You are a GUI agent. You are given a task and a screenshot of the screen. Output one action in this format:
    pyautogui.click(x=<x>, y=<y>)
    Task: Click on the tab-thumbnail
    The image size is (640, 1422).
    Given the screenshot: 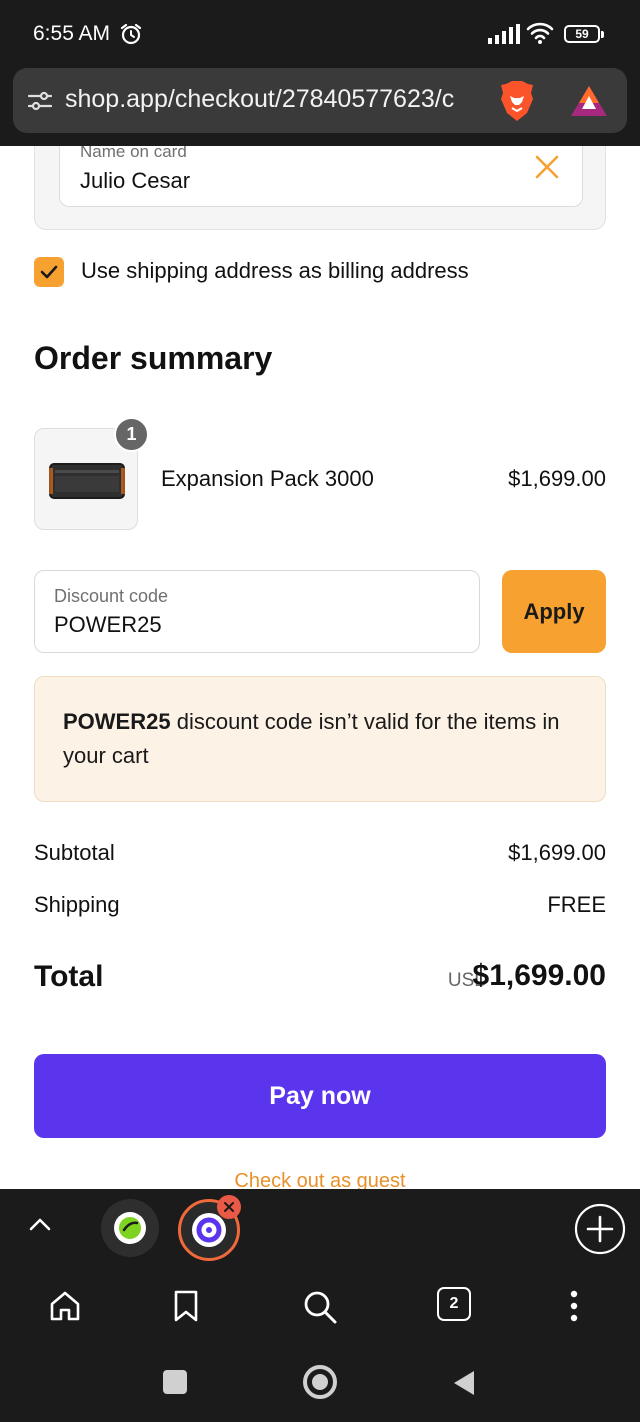 What is the action you would take?
    pyautogui.click(x=130, y=1228)
    